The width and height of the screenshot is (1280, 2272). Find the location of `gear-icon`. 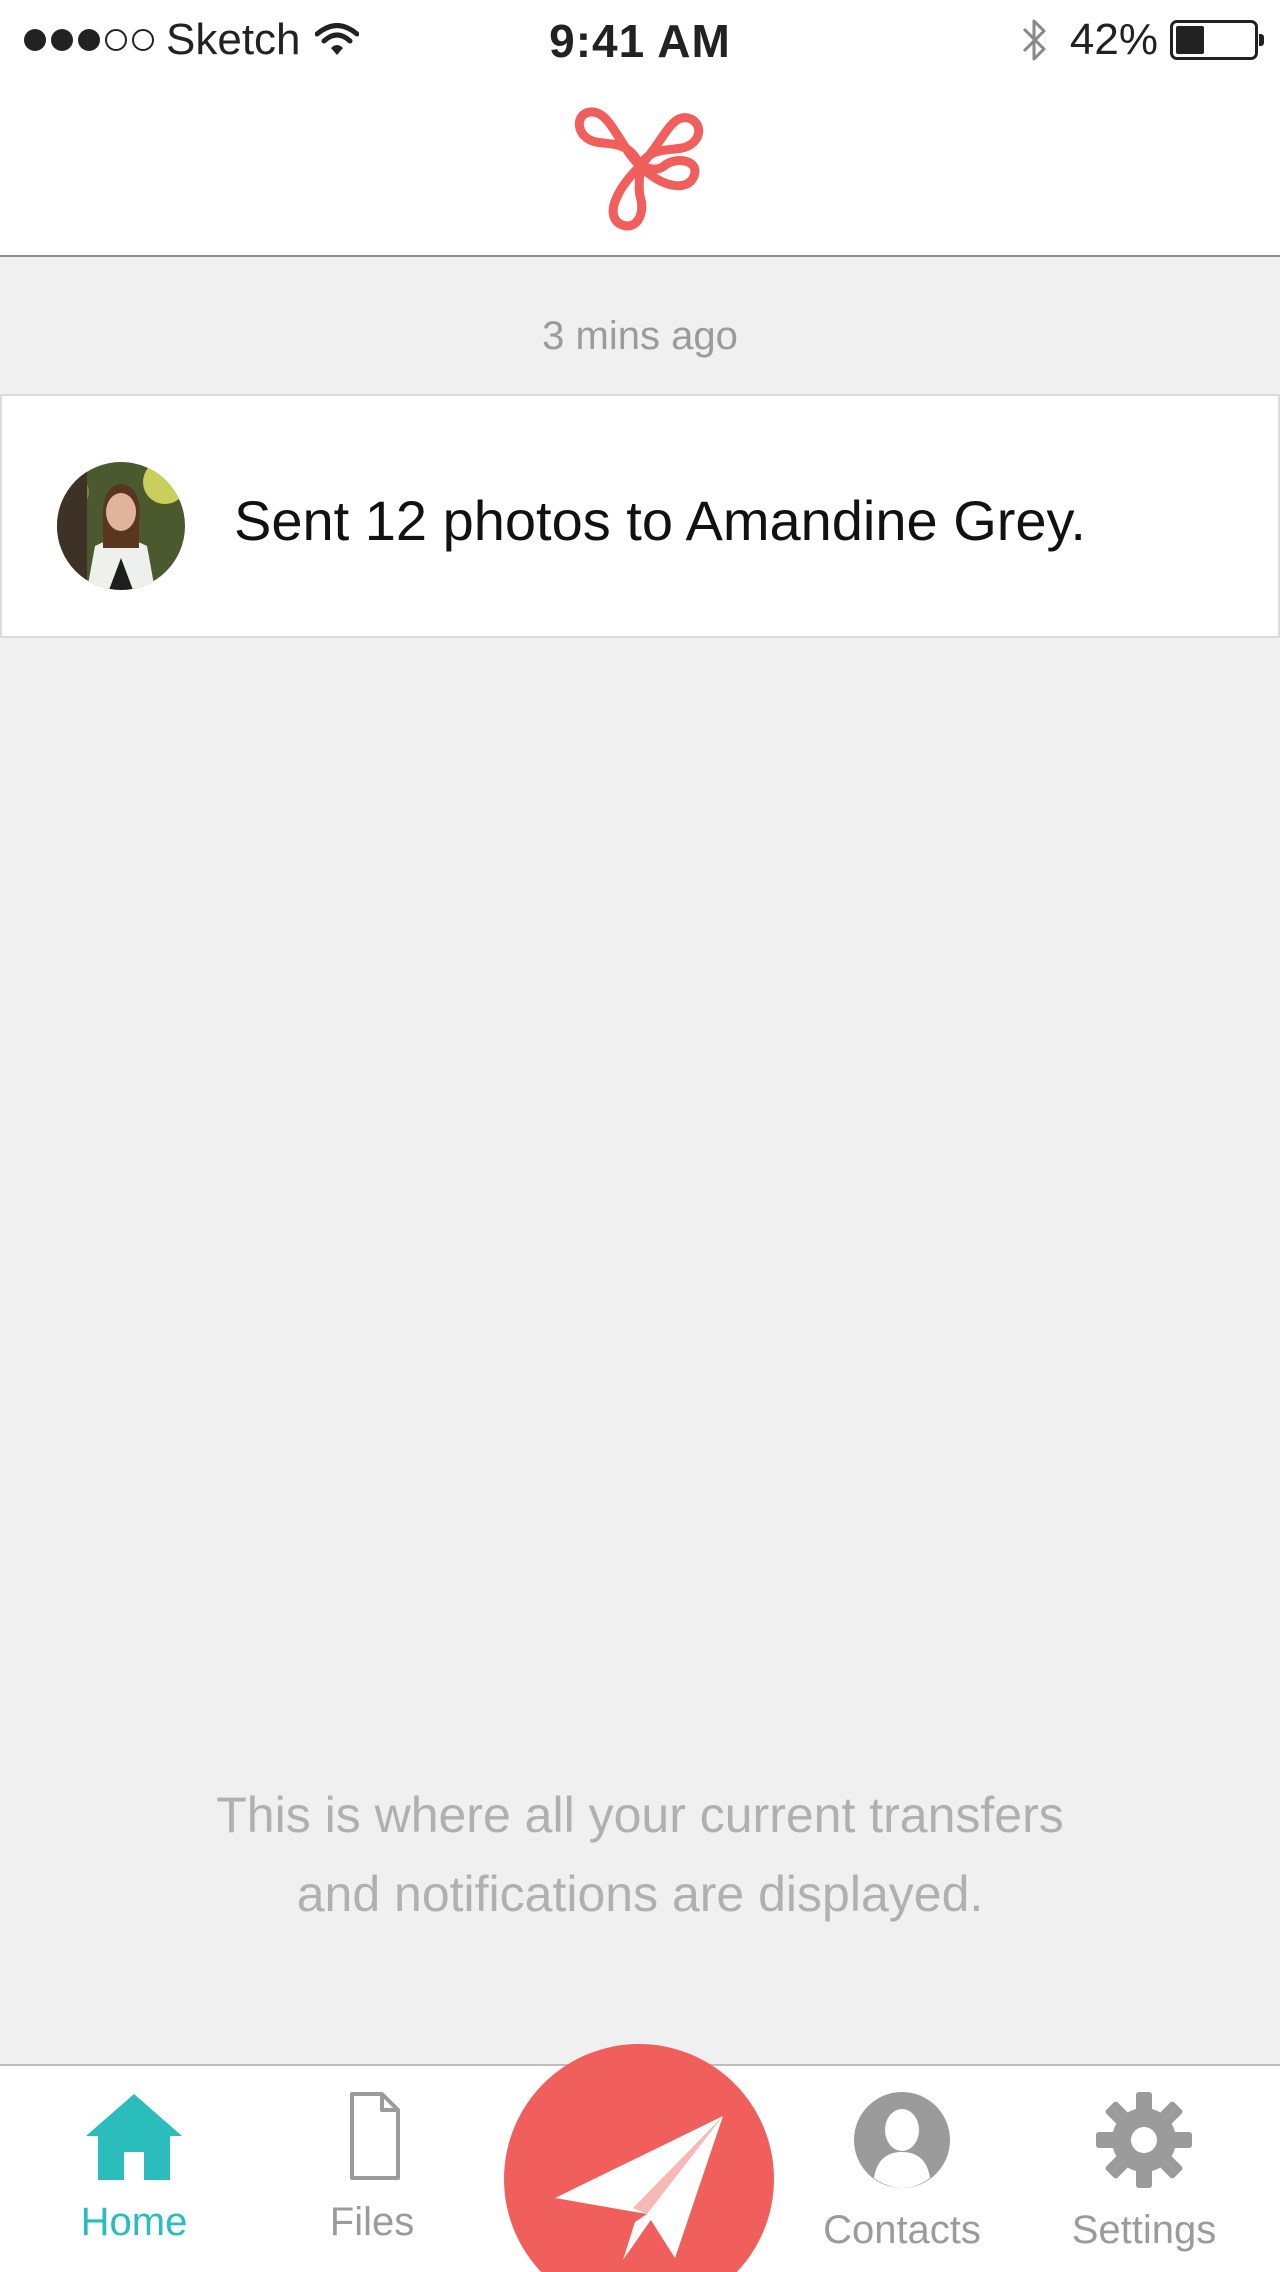

gear-icon is located at coordinates (1144, 2140).